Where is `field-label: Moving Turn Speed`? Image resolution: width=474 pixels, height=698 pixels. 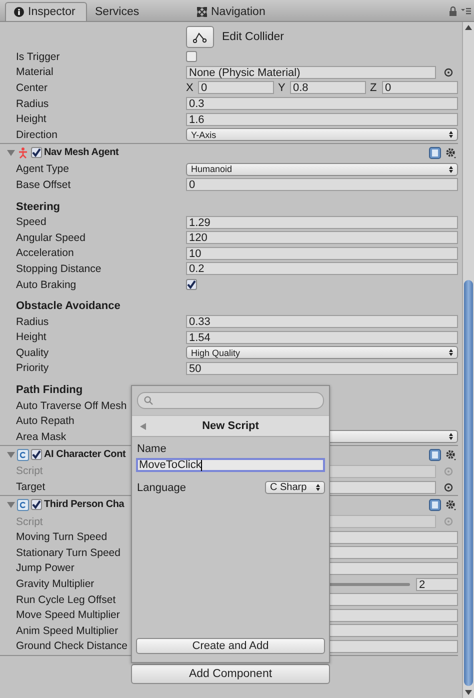
field-label: Moving Turn Speed is located at coordinates (62, 537).